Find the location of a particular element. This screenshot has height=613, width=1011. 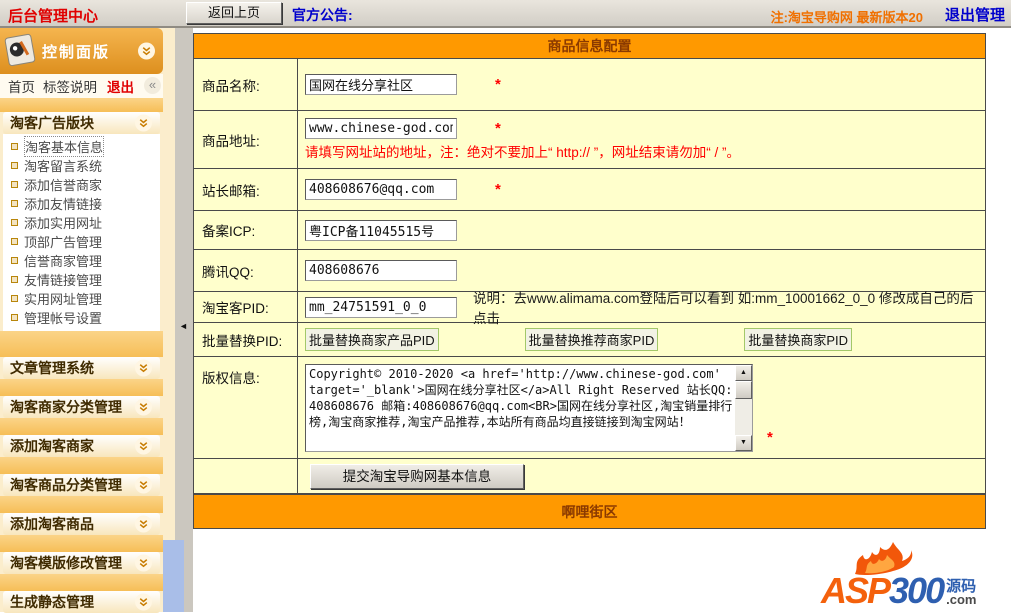

announcement-label: 官方公告: is located at coordinates (322, 15).